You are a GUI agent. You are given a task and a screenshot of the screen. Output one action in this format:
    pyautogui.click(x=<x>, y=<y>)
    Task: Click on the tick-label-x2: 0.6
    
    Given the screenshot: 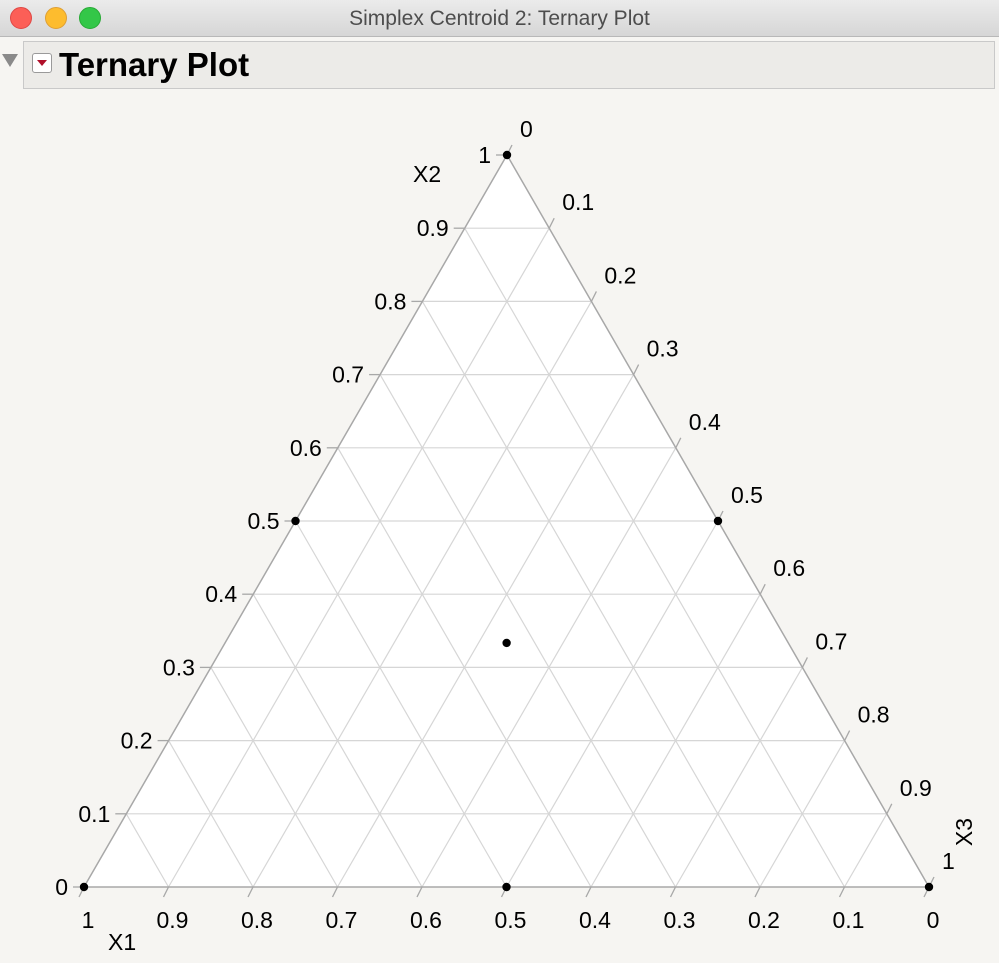 What is the action you would take?
    pyautogui.click(x=306, y=448)
    